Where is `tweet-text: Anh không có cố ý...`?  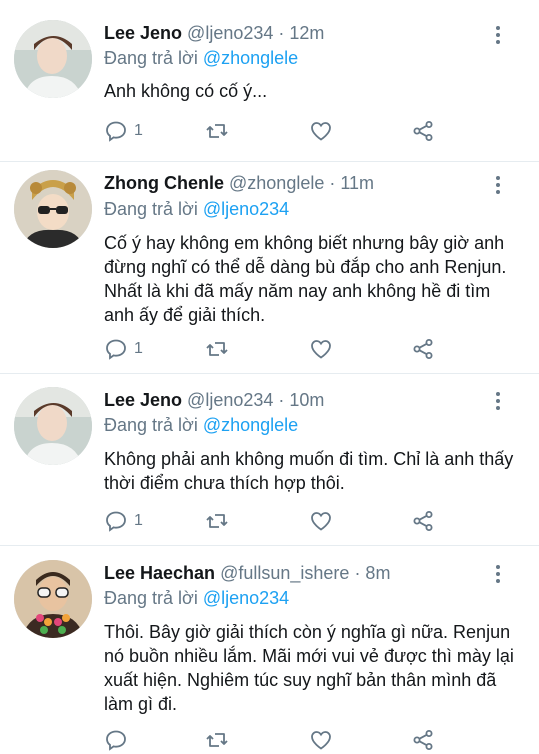 tweet-text: Anh không có cố ý... is located at coordinates (186, 91).